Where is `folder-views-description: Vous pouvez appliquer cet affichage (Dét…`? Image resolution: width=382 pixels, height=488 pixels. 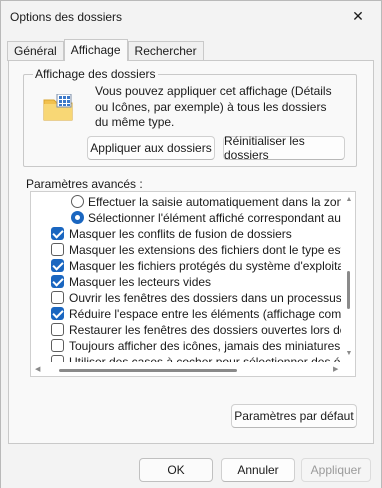 folder-views-description: Vous pouvez appliquer cet affichage (Dét… is located at coordinates (213, 106).